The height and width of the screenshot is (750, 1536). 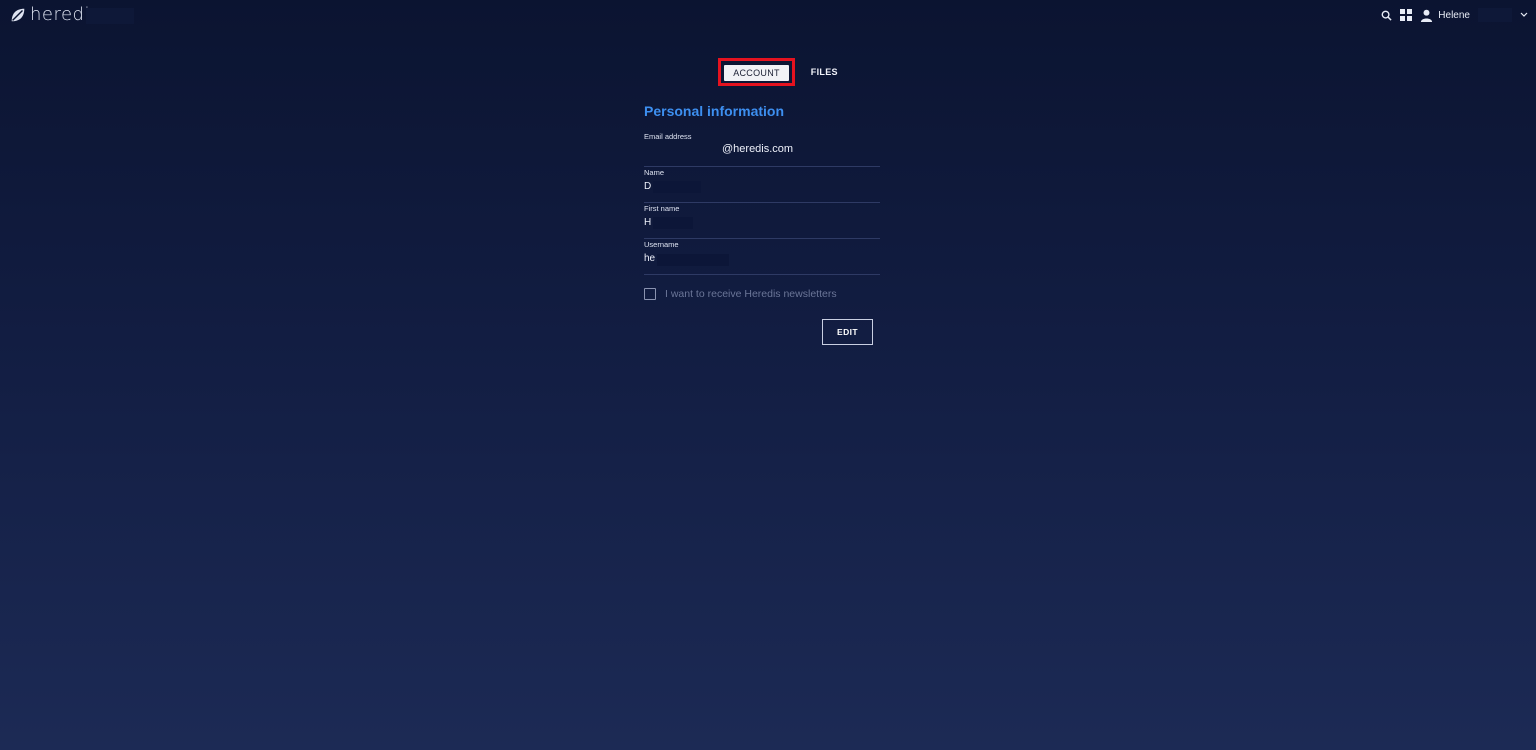 What do you see at coordinates (648, 186) in the screenshot?
I see `name-value: D` at bounding box center [648, 186].